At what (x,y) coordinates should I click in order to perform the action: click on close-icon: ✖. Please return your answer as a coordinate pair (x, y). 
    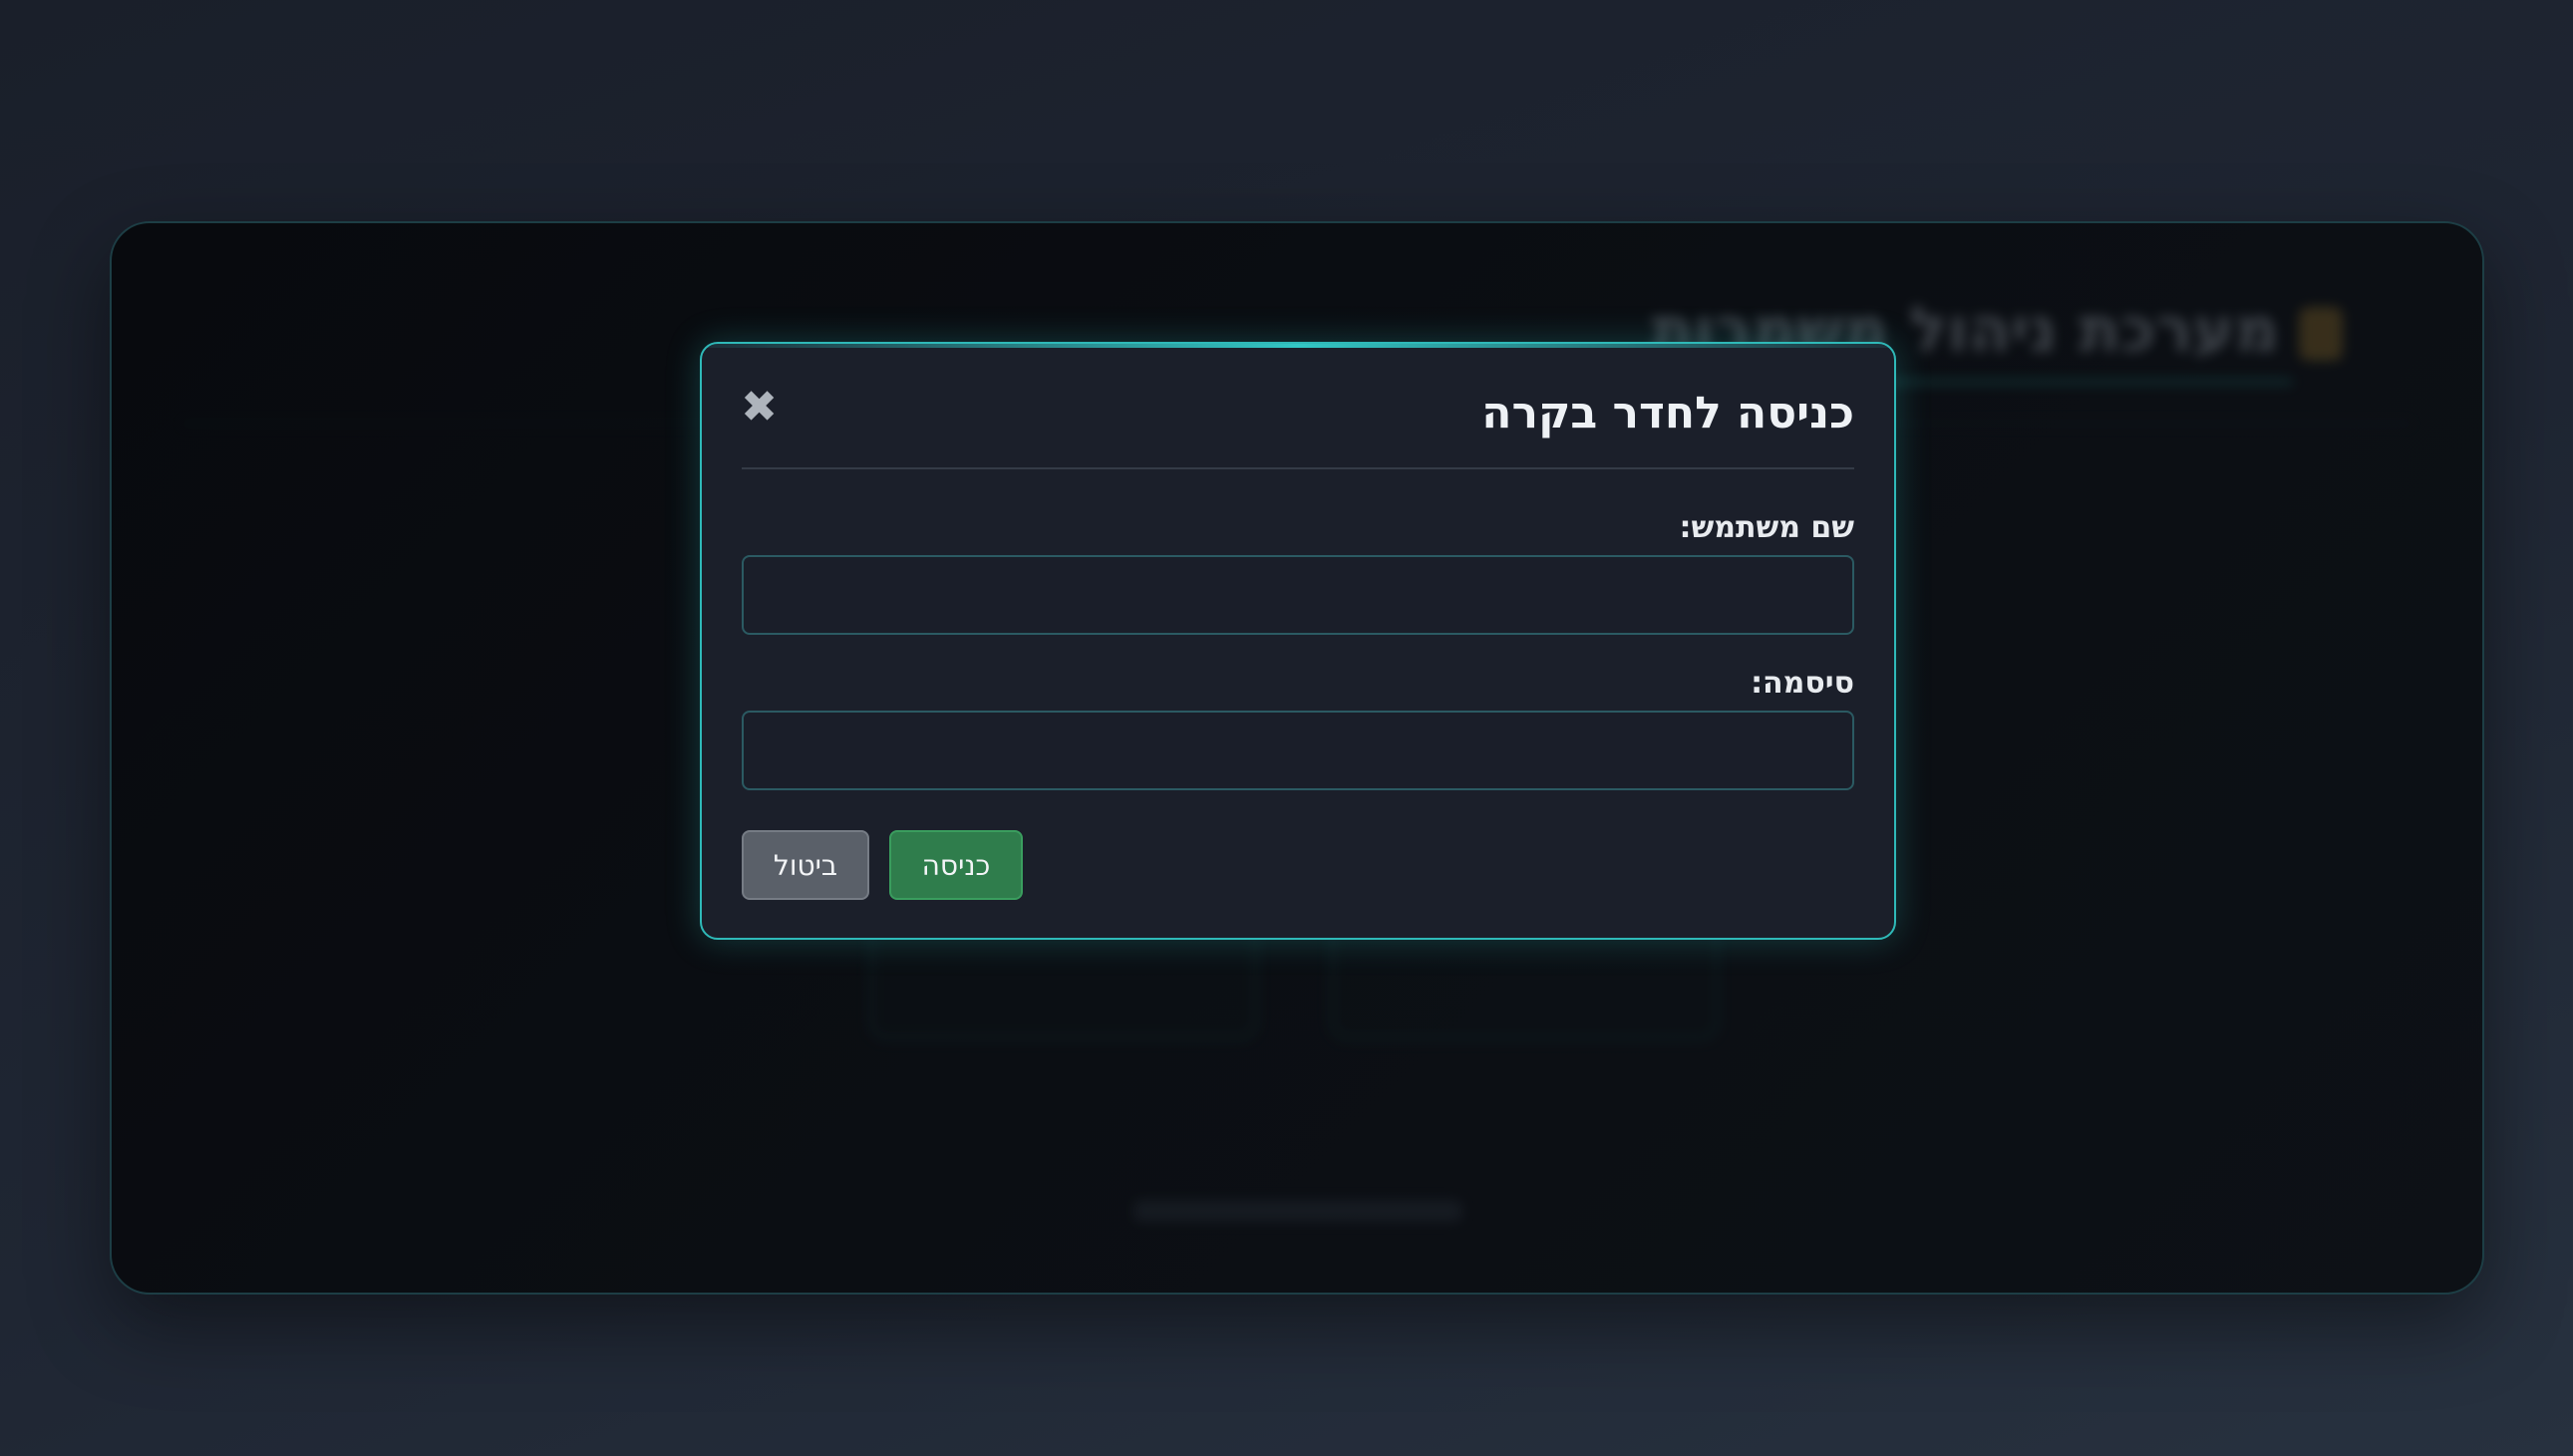
    Looking at the image, I should click on (759, 409).